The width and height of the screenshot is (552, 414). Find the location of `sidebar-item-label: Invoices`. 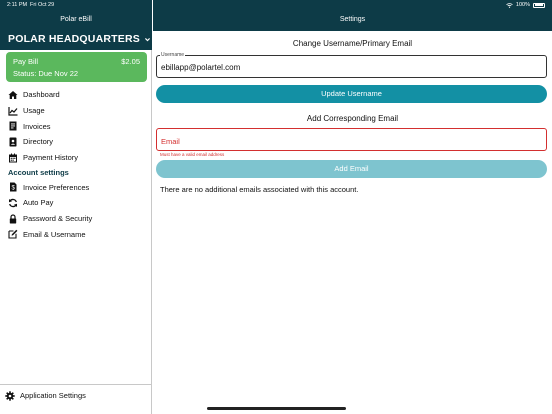

sidebar-item-label: Invoices is located at coordinates (37, 126).